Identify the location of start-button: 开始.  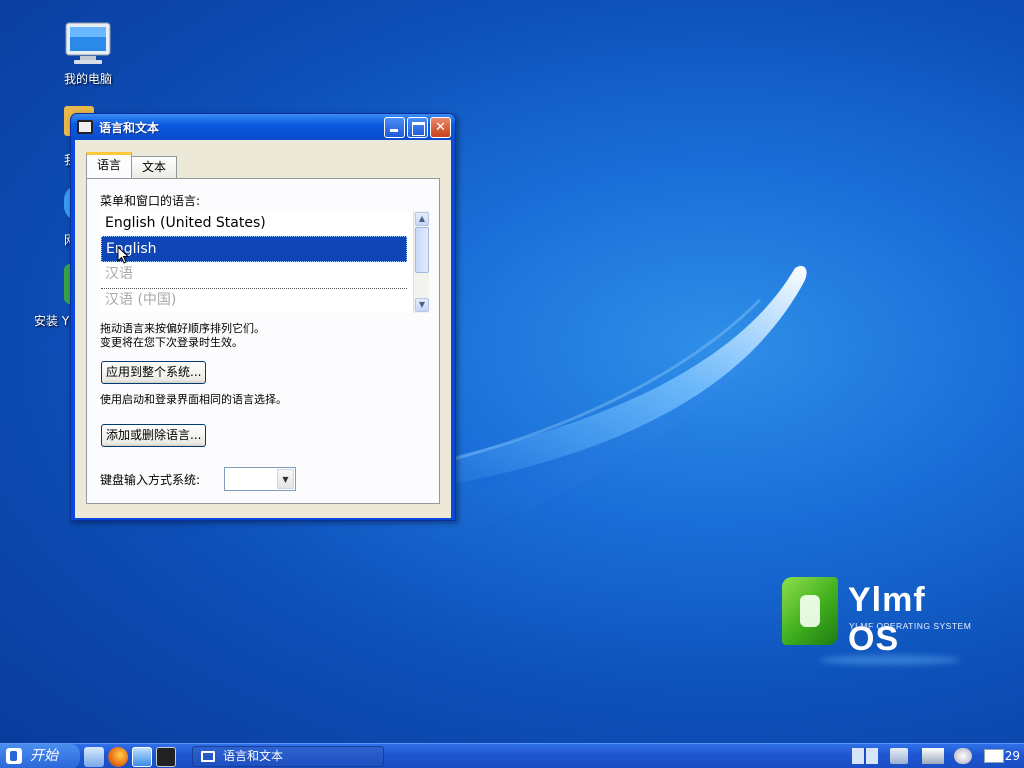
(40, 756).